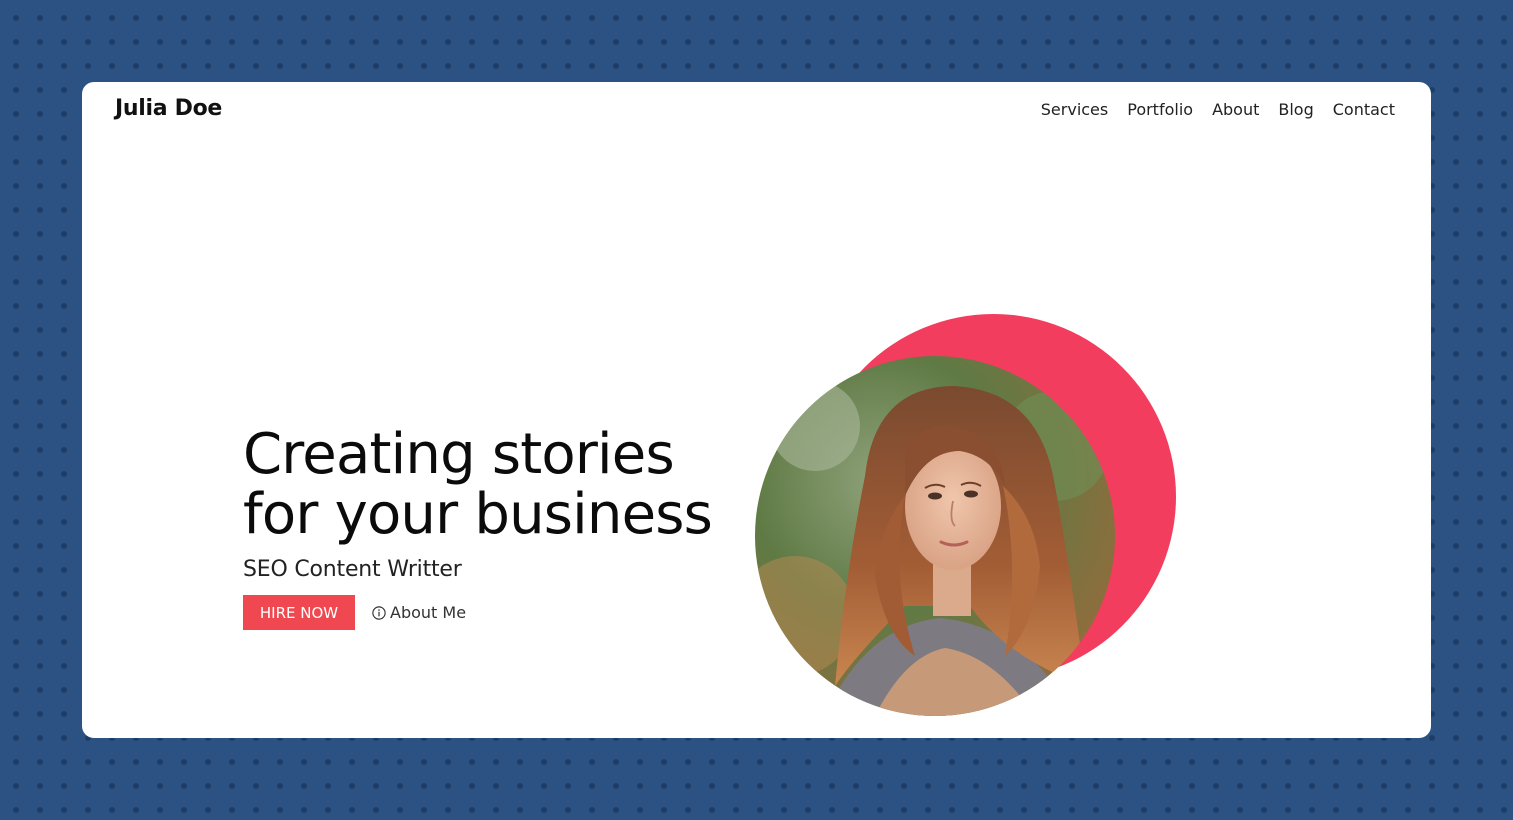 This screenshot has height=820, width=1513. What do you see at coordinates (503, 612) in the screenshot?
I see `cta-row: HIRE NOW About Me` at bounding box center [503, 612].